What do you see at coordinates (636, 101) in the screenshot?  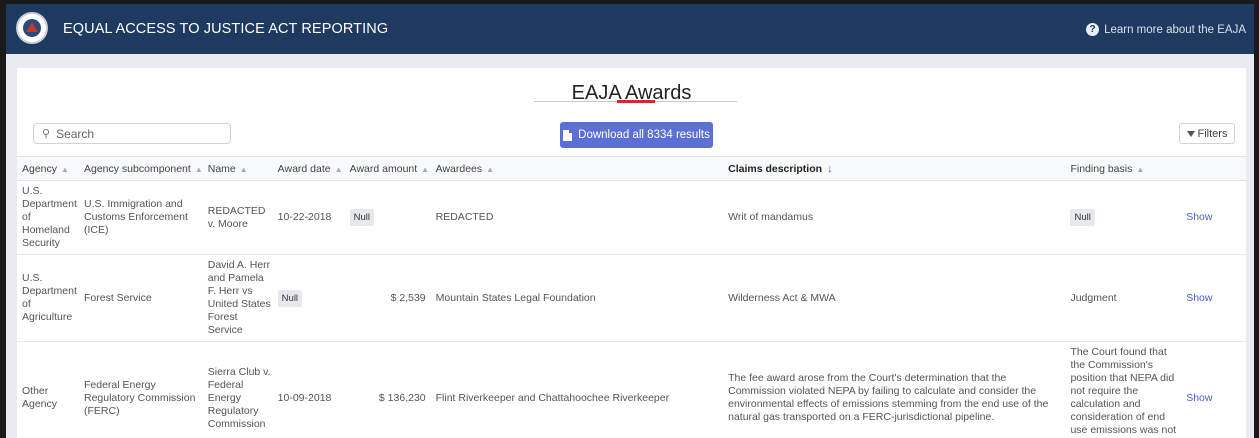 I see `title-accent-underline` at bounding box center [636, 101].